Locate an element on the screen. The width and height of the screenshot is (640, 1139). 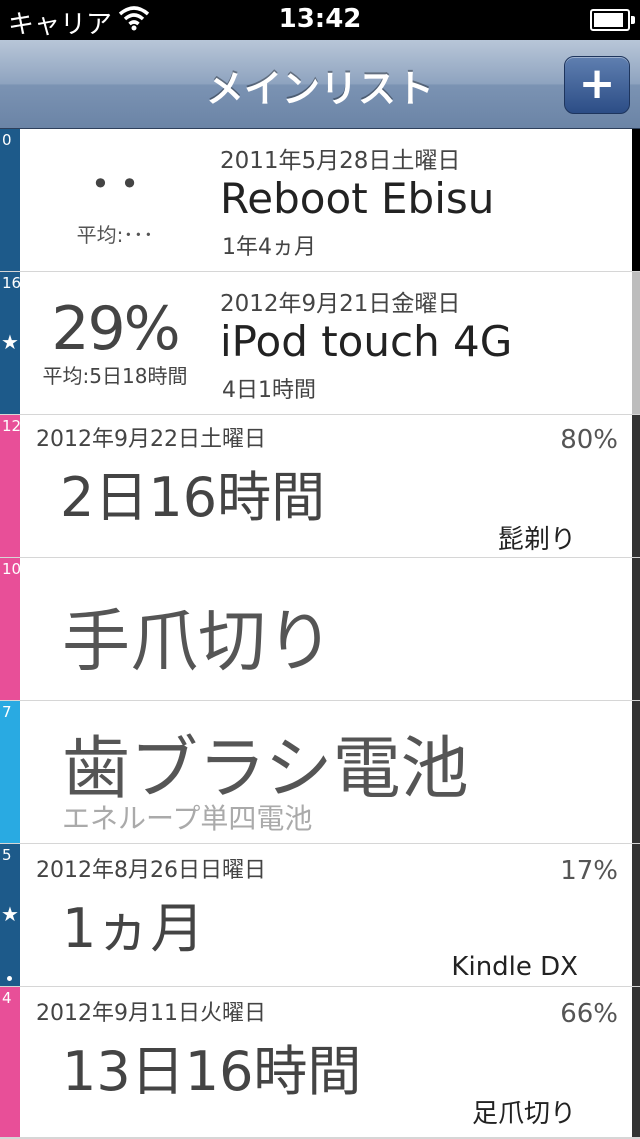
item-count: 7 is located at coordinates (7, 712).